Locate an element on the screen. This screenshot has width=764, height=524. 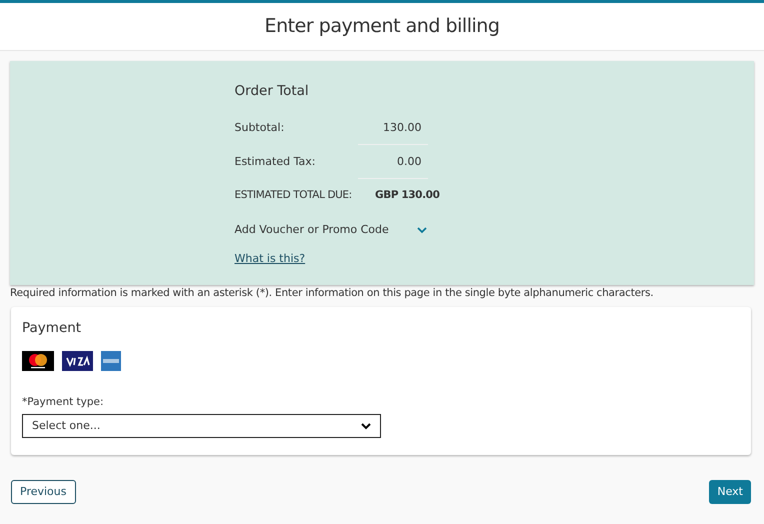
section-title: Payment is located at coordinates (52, 328).